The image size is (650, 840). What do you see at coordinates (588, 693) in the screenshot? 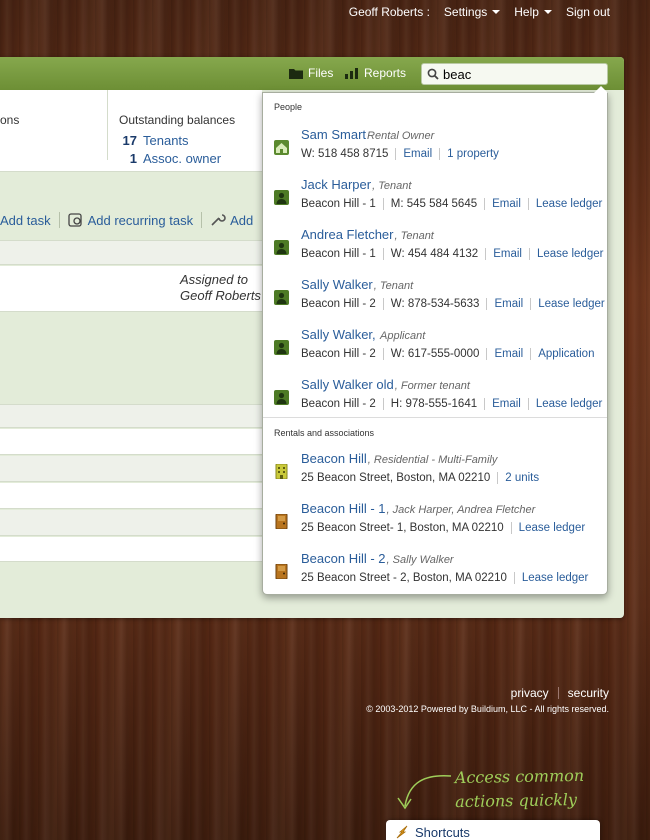
I see `security-link: security` at bounding box center [588, 693].